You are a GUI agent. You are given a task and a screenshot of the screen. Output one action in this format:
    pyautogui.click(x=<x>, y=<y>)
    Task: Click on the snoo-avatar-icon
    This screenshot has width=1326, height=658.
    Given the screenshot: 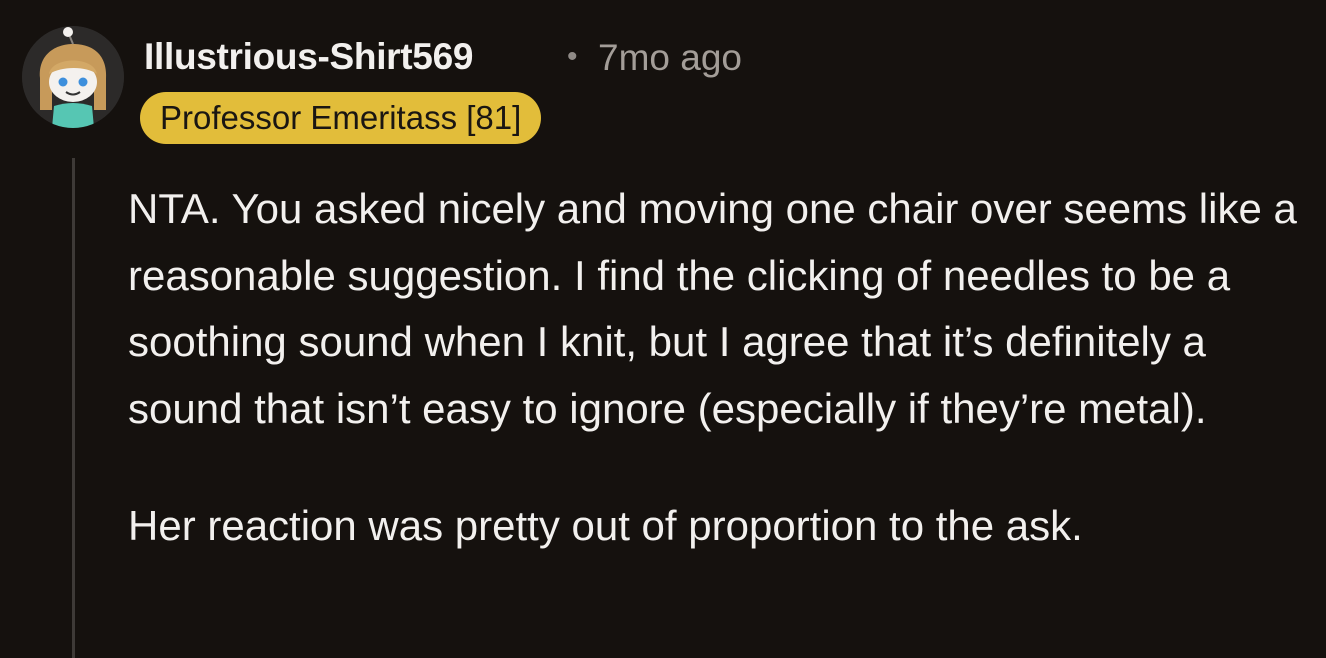 What is the action you would take?
    pyautogui.click(x=73, y=77)
    